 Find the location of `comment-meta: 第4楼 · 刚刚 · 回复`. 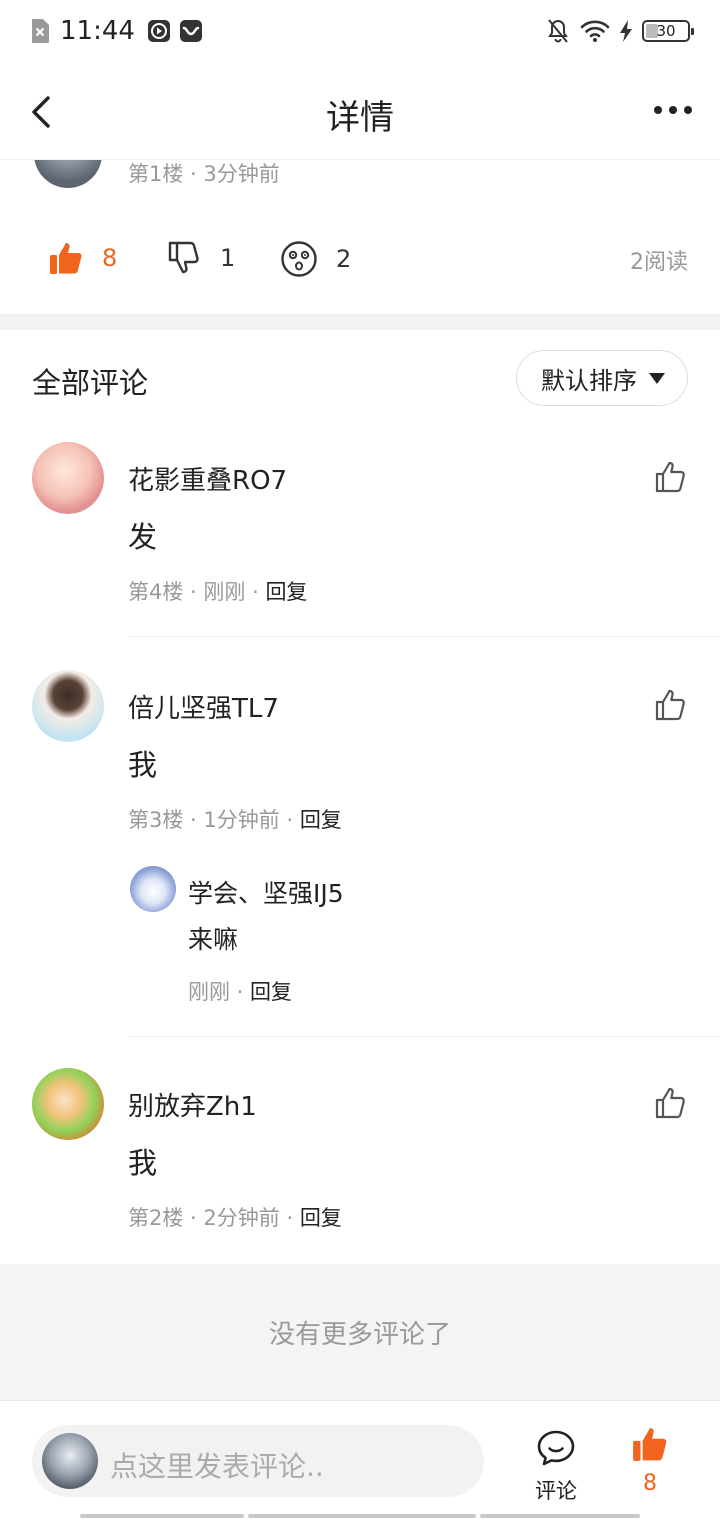

comment-meta: 第4楼 · 刚刚 · 回复 is located at coordinates (218, 592).